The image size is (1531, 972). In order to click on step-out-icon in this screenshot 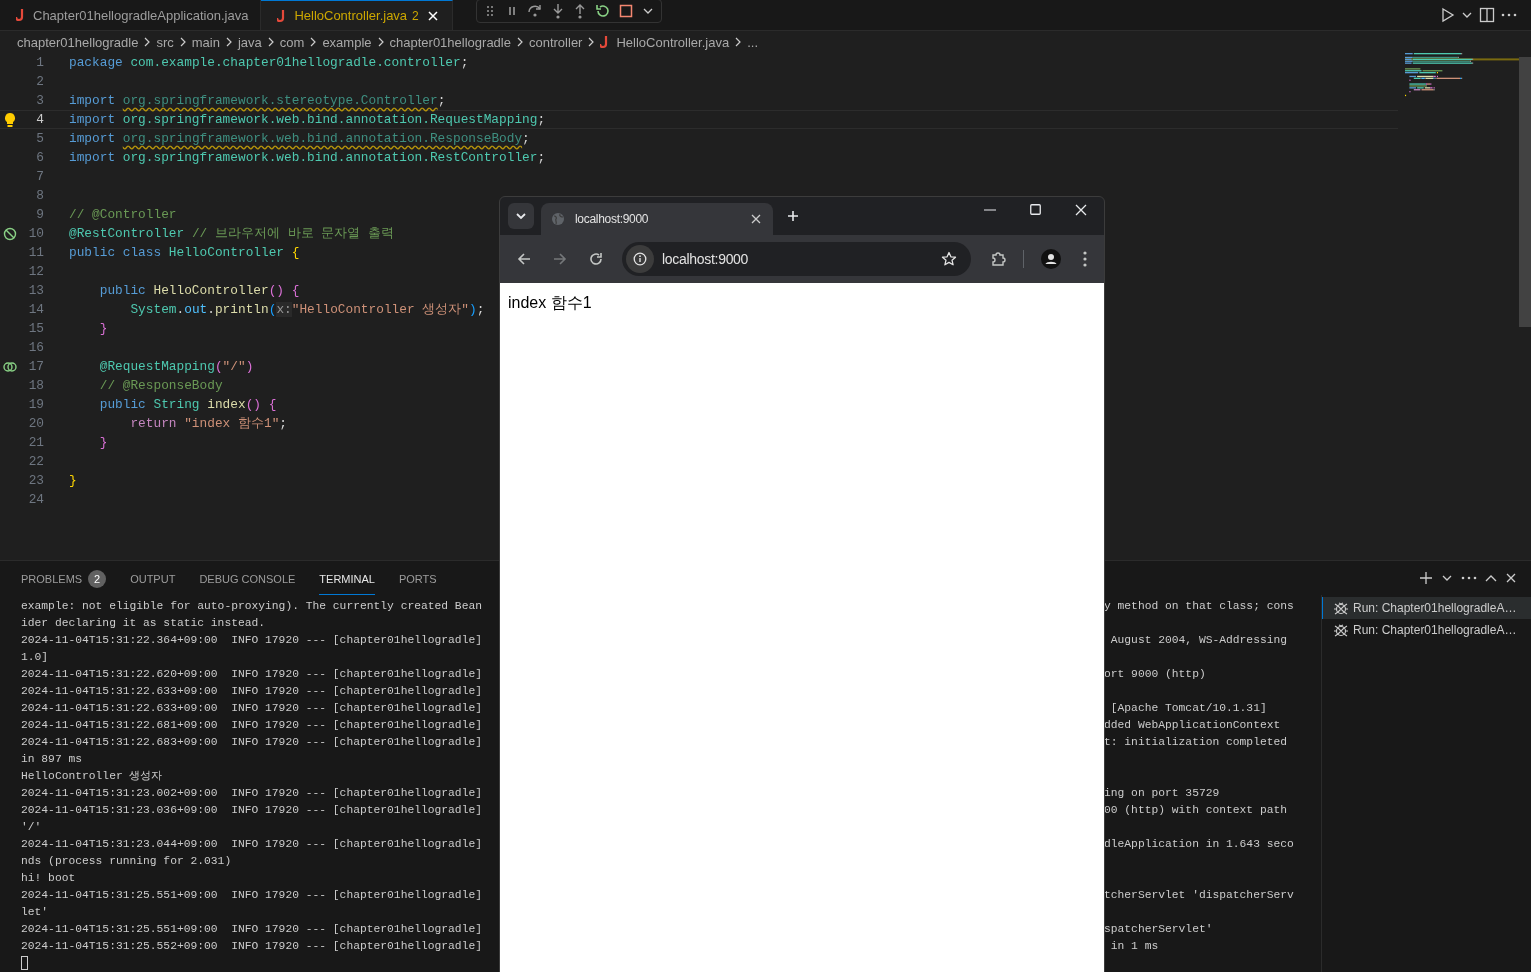, I will do `click(580, 11)`.